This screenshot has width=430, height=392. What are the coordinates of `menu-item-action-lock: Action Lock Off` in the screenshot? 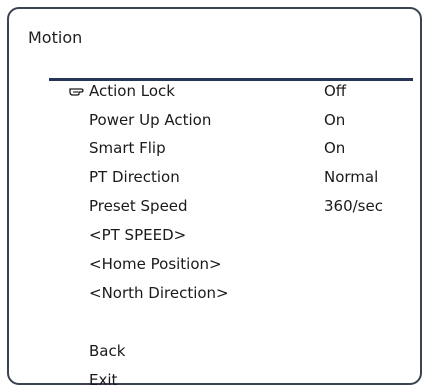 It's located at (219, 91).